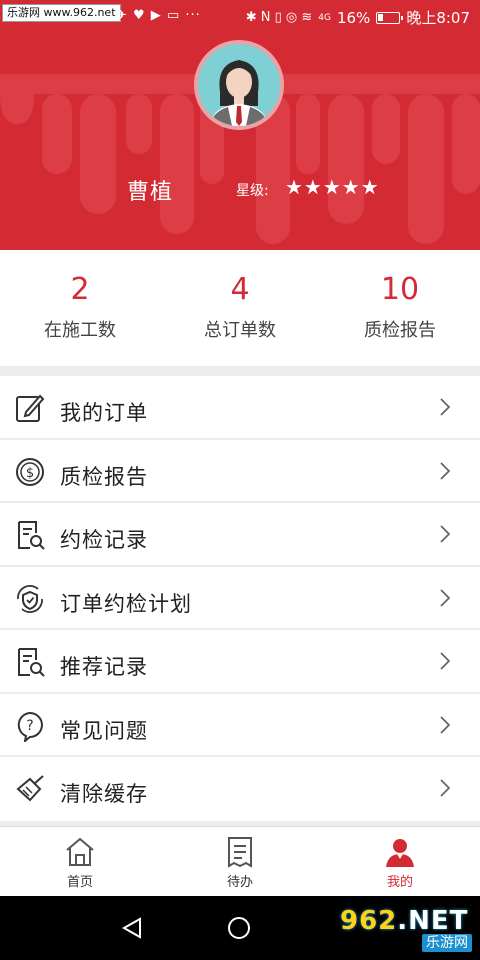 This screenshot has width=480, height=960. I want to click on stat-value: 10, so click(400, 289).